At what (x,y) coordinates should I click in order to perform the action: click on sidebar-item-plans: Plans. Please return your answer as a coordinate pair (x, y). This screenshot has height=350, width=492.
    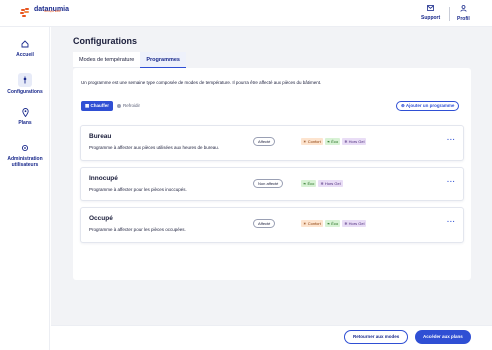
    Looking at the image, I should click on (25, 117).